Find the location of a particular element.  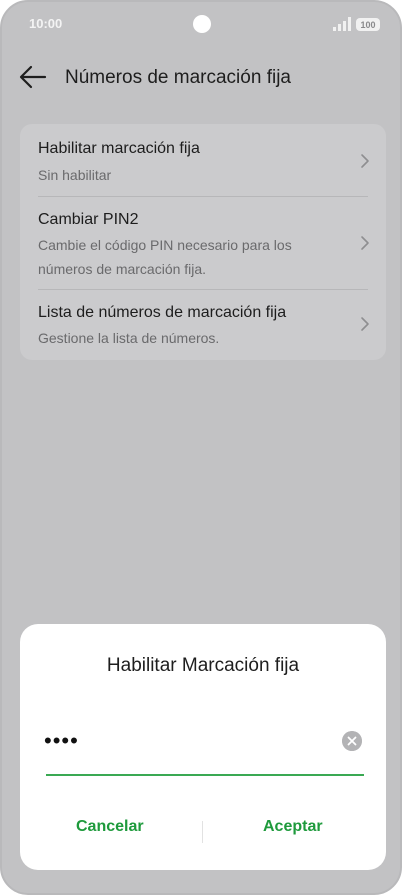

arrow-left-icon is located at coordinates (33, 77).